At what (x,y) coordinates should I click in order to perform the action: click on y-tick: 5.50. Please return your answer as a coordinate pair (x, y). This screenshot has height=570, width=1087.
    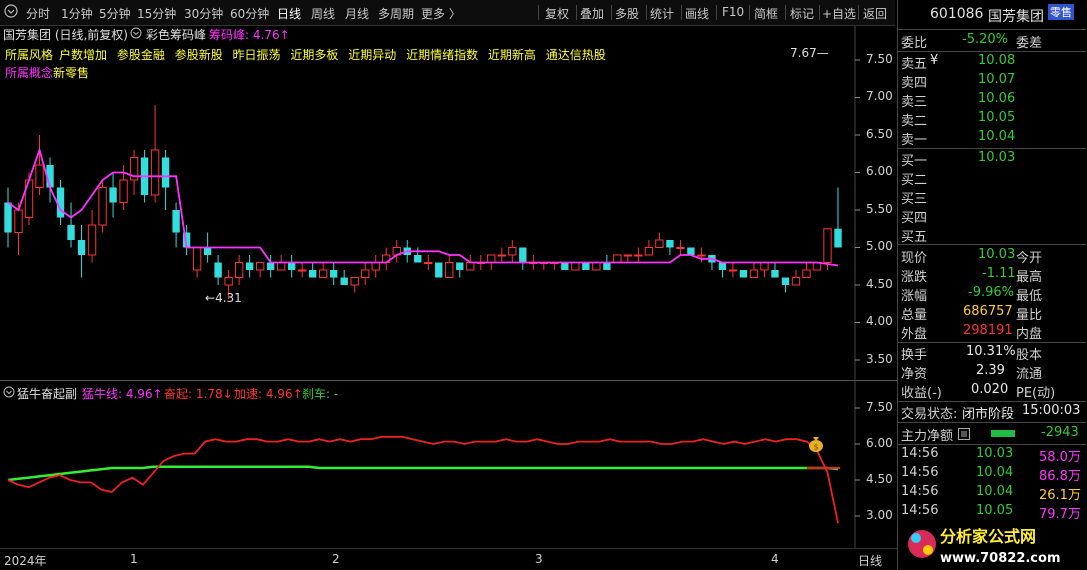
    Looking at the image, I should click on (879, 209).